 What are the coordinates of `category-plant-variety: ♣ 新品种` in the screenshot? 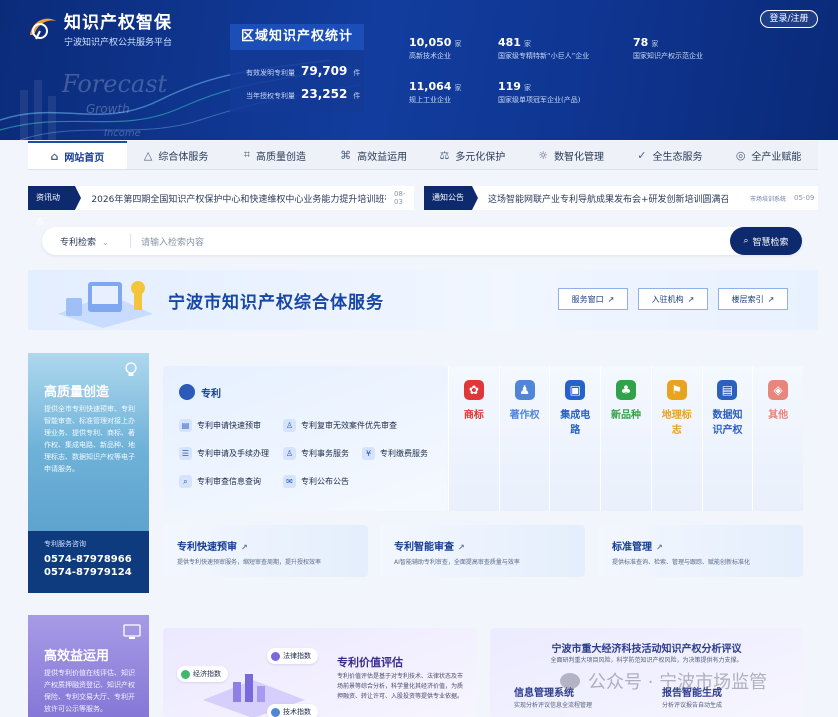 It's located at (625, 438).